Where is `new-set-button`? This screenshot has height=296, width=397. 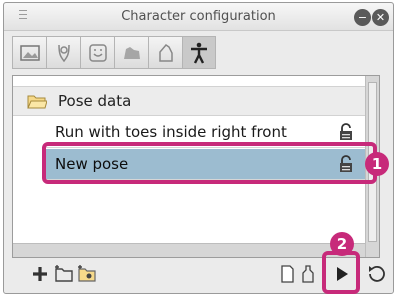 new-set-button is located at coordinates (87, 274).